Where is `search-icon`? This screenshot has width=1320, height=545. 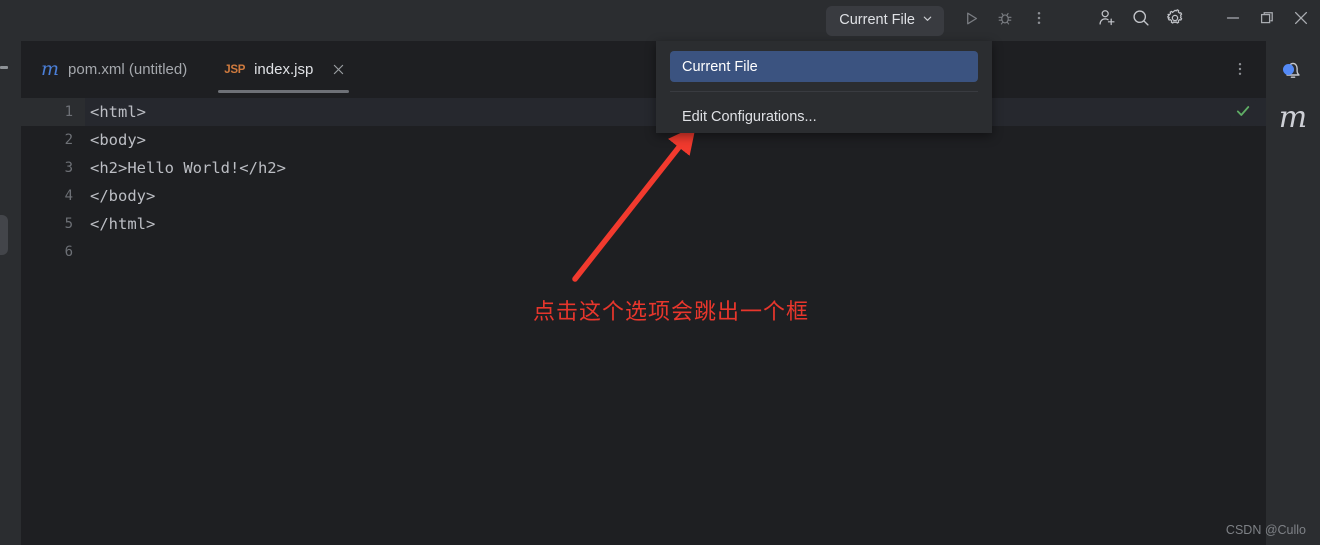
search-icon is located at coordinates (1141, 20).